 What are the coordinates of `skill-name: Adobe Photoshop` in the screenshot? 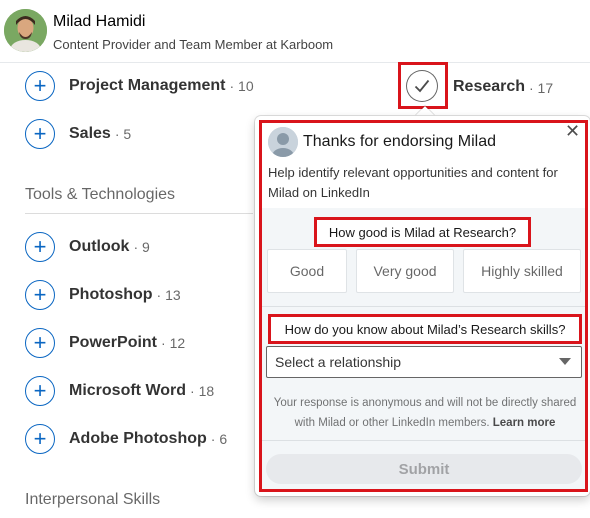 It's located at (138, 439).